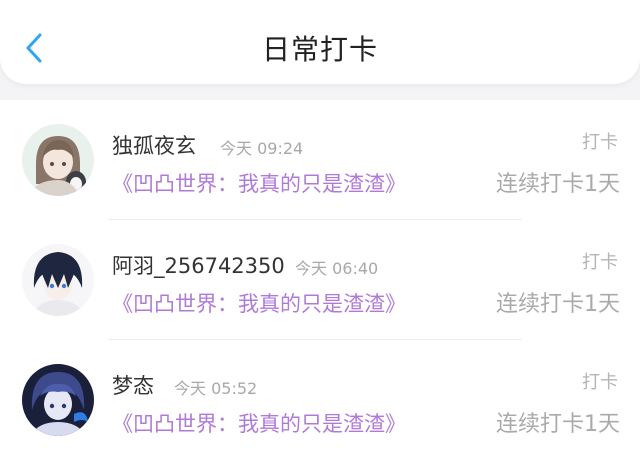 The height and width of the screenshot is (457, 640). Describe the element at coordinates (262, 148) in the screenshot. I see `checkin-time: 今天 09:24` at that location.